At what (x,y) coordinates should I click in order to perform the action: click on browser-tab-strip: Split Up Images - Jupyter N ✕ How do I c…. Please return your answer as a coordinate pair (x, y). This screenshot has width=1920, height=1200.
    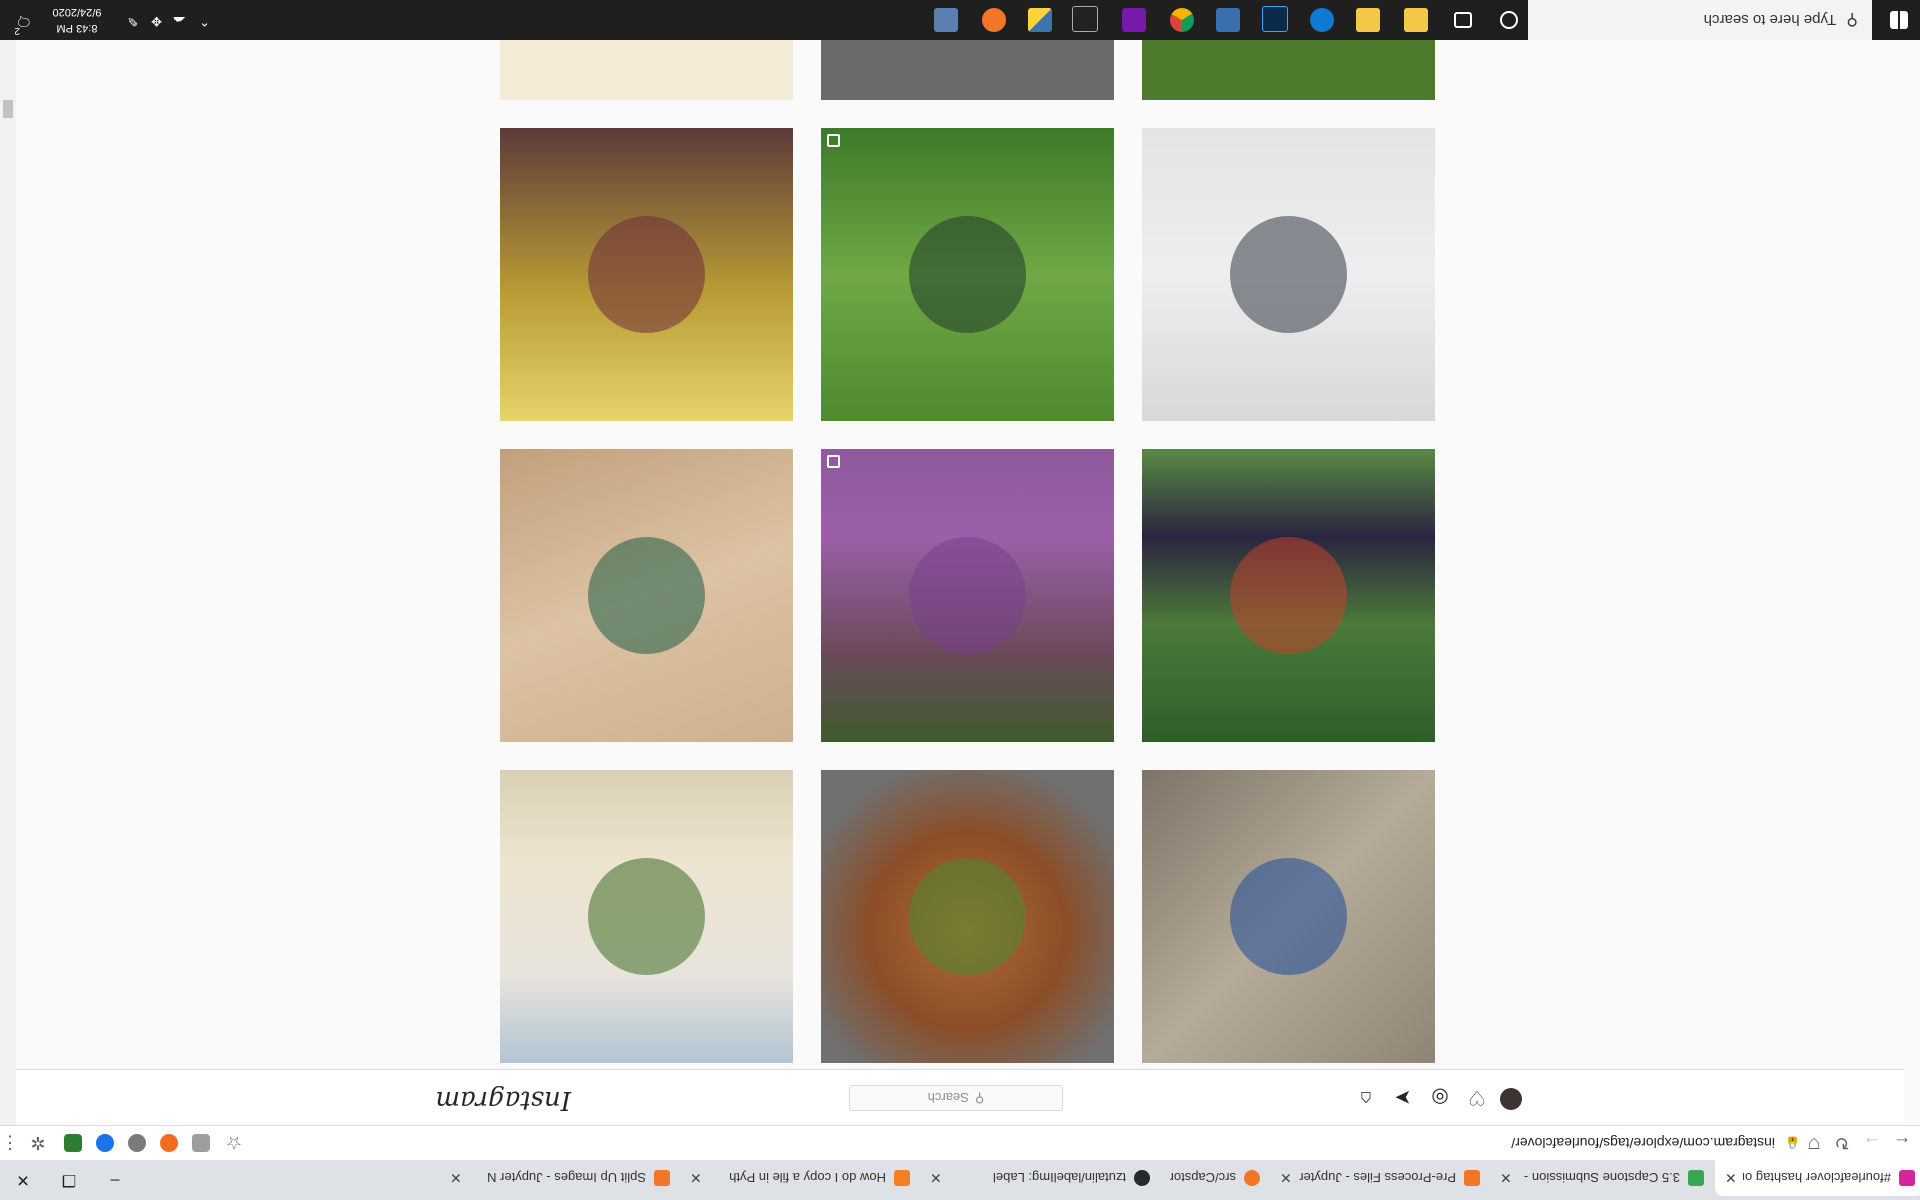
    Looking at the image, I should click on (960, 1180).